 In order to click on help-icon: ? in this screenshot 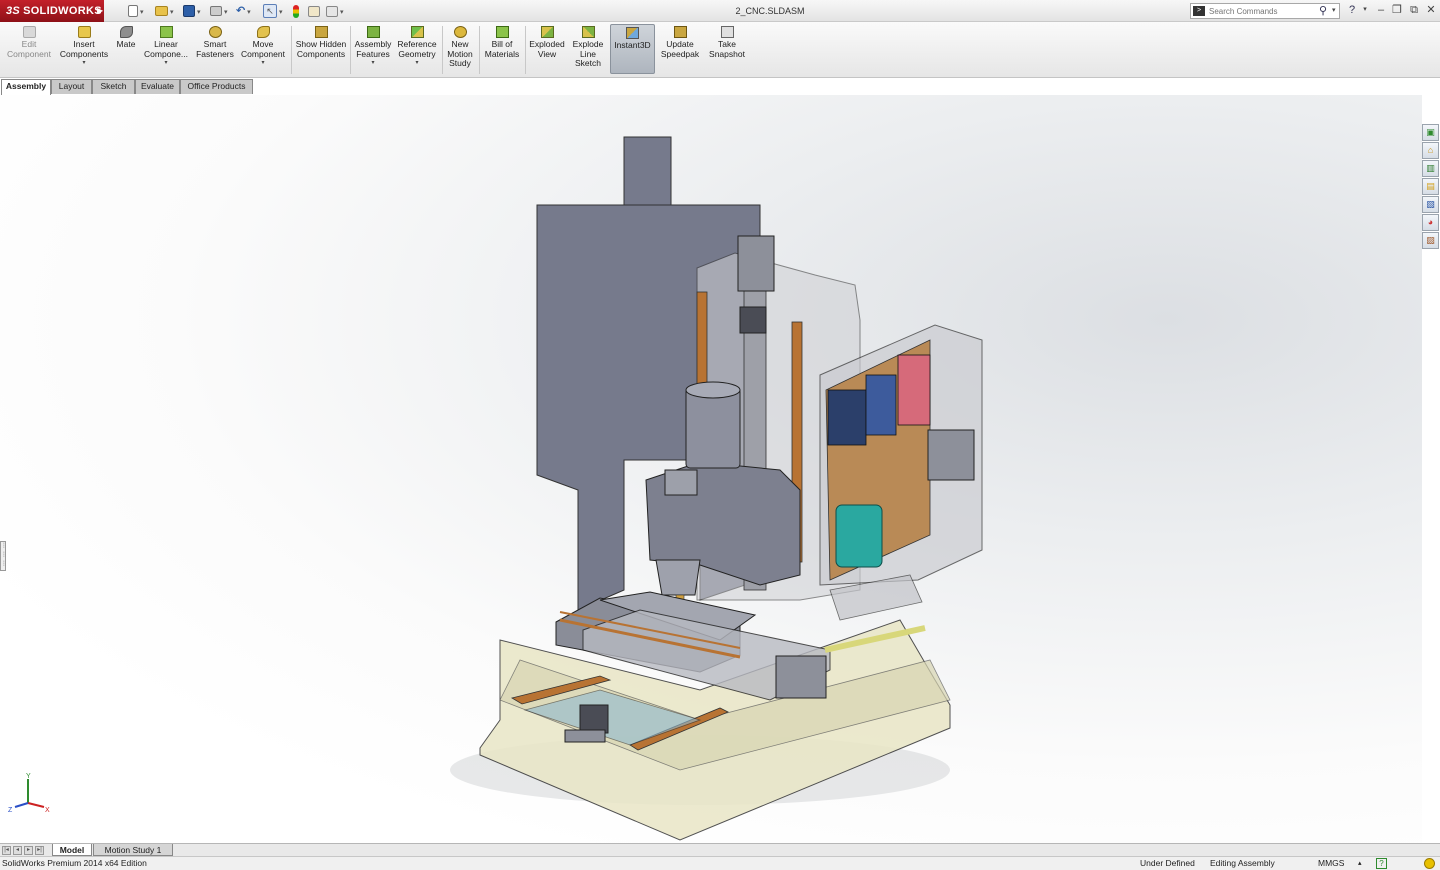, I will do `click(1352, 10)`.